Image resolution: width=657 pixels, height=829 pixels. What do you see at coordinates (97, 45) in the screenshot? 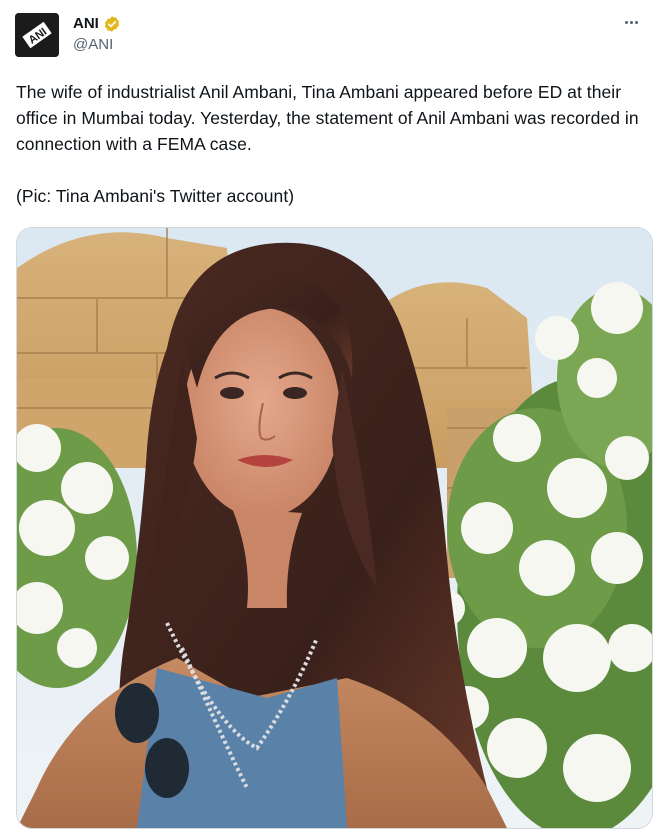
I see `author-handle: @ANI` at bounding box center [97, 45].